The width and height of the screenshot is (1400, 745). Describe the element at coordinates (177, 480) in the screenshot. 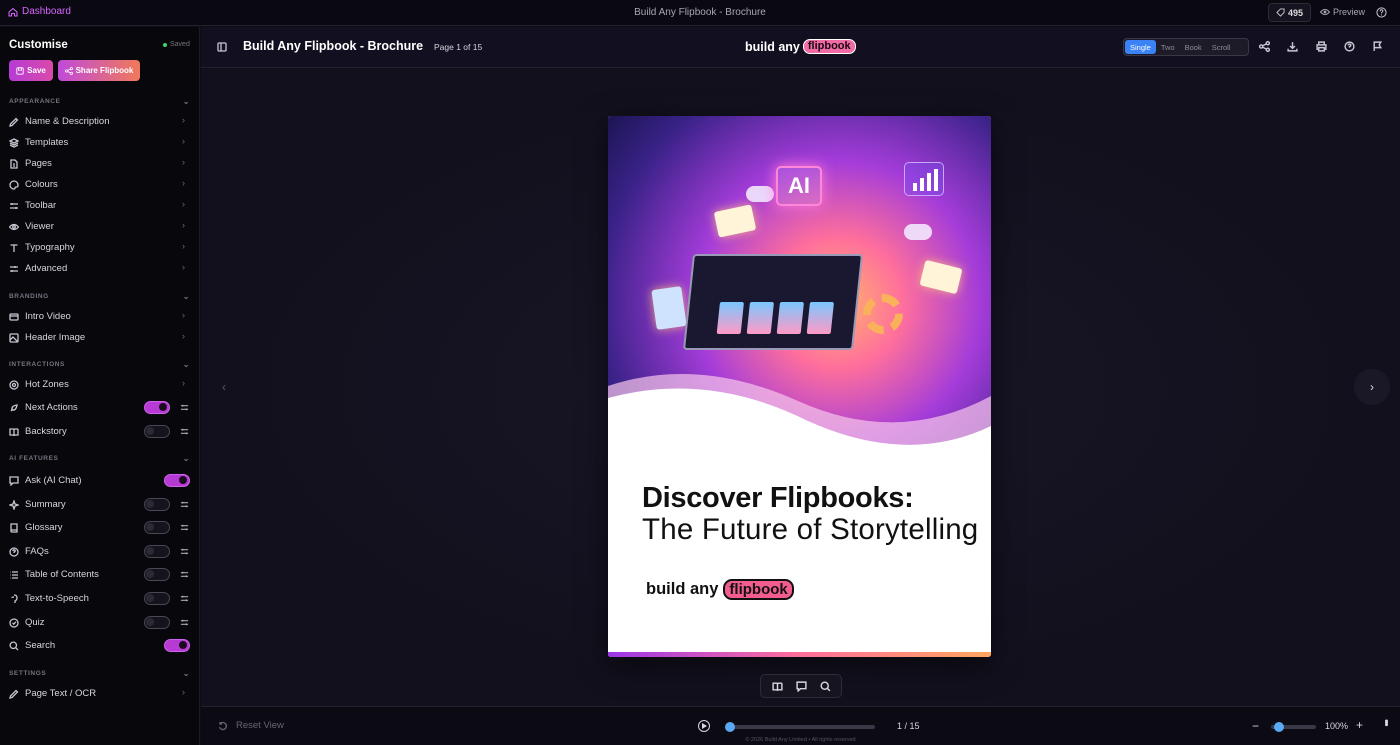

I see `ask-ai-chat-toggle` at that location.